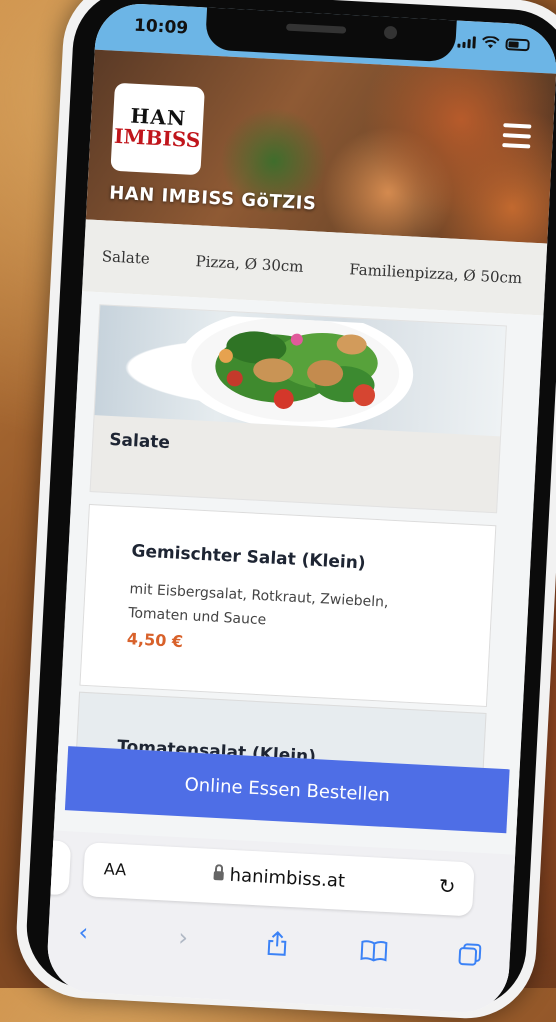  I want to click on speaker, so click(316, 28).